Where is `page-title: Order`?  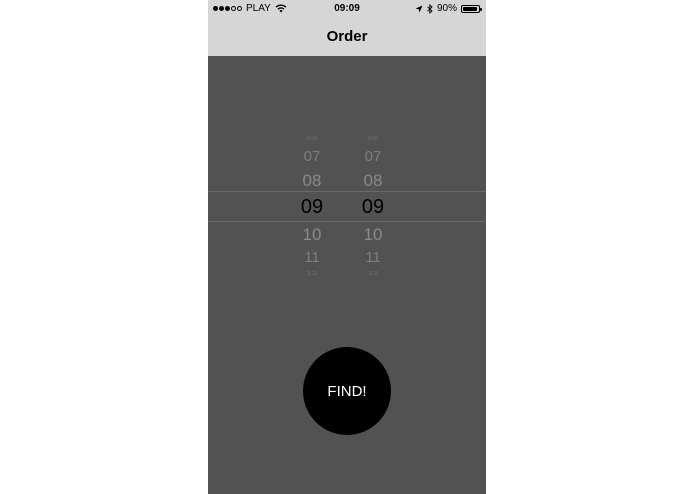
page-title: Order is located at coordinates (347, 36).